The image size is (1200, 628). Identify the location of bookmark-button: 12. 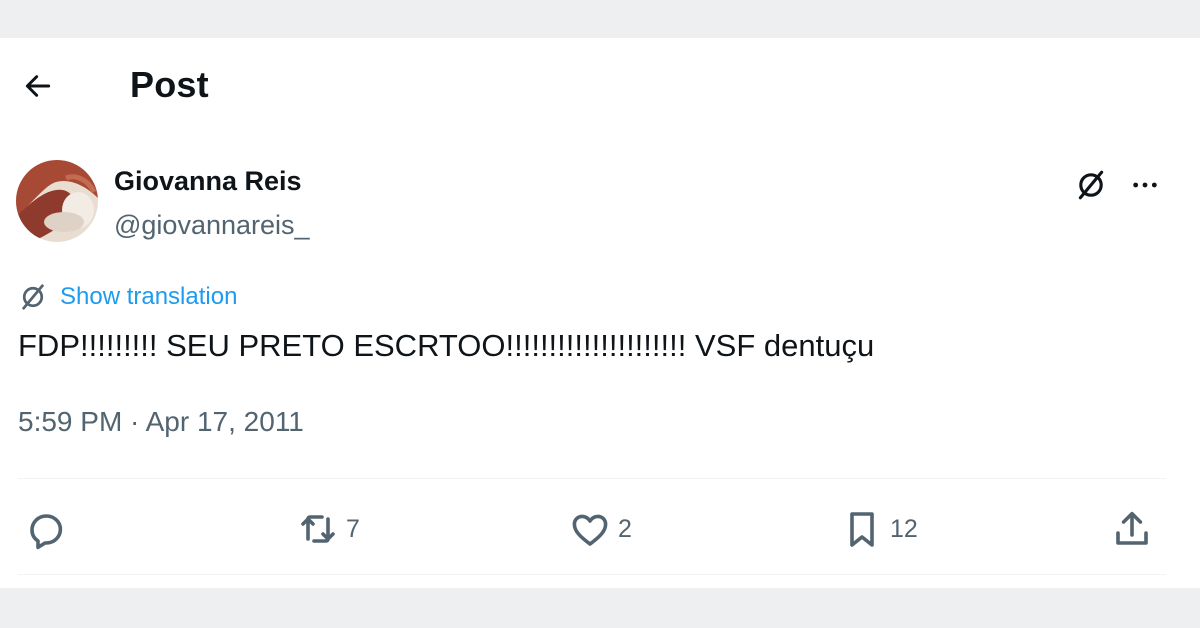
(878, 529).